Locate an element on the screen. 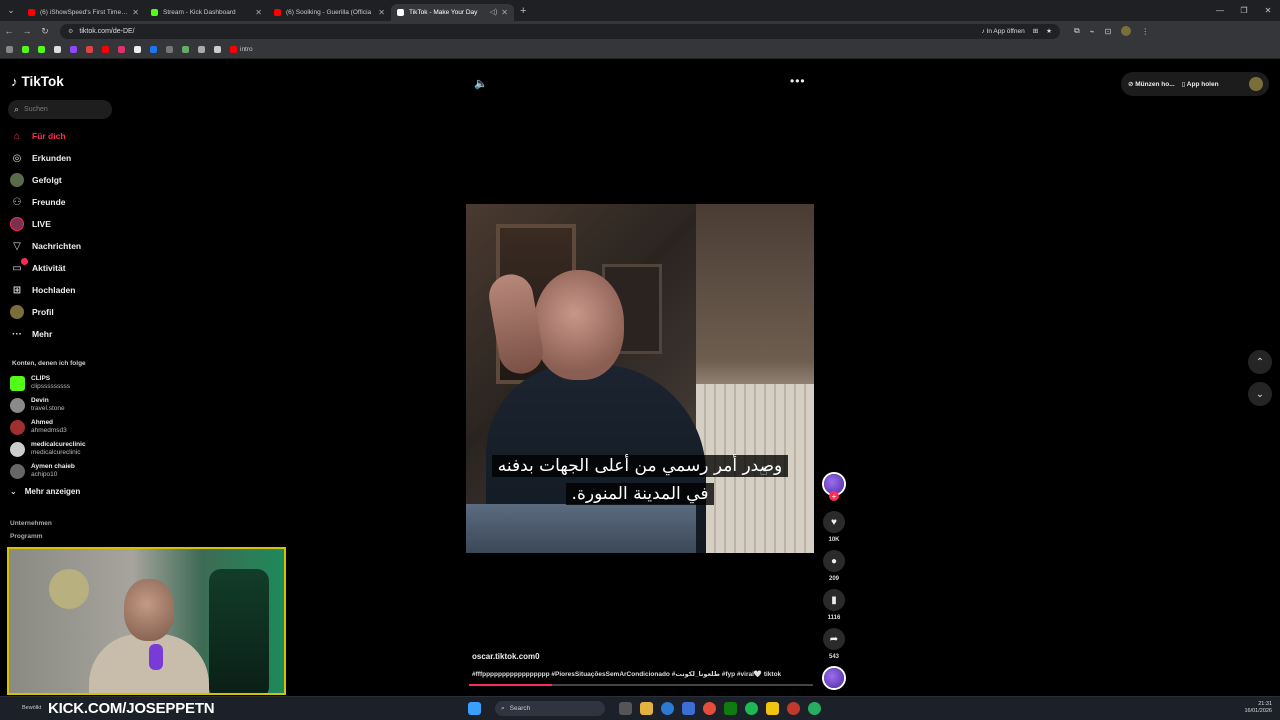 Image resolution: width=1280 pixels, height=720 pixels. open-in-app-button: ♪ In App öffnen is located at coordinates (1002, 31).